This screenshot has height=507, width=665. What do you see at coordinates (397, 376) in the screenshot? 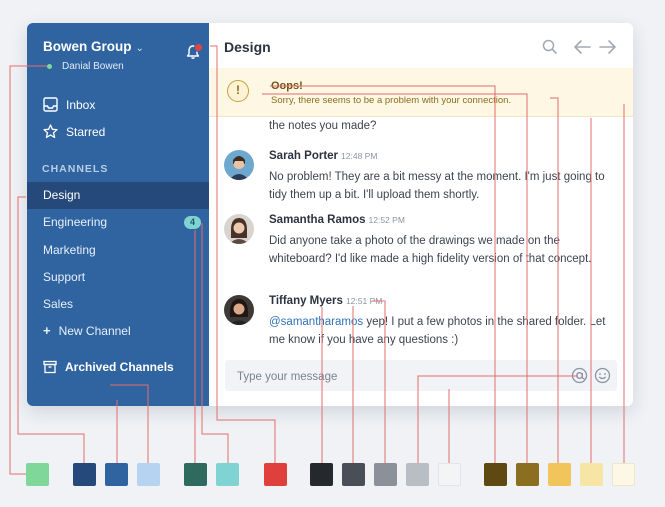
I see `message-input` at bounding box center [397, 376].